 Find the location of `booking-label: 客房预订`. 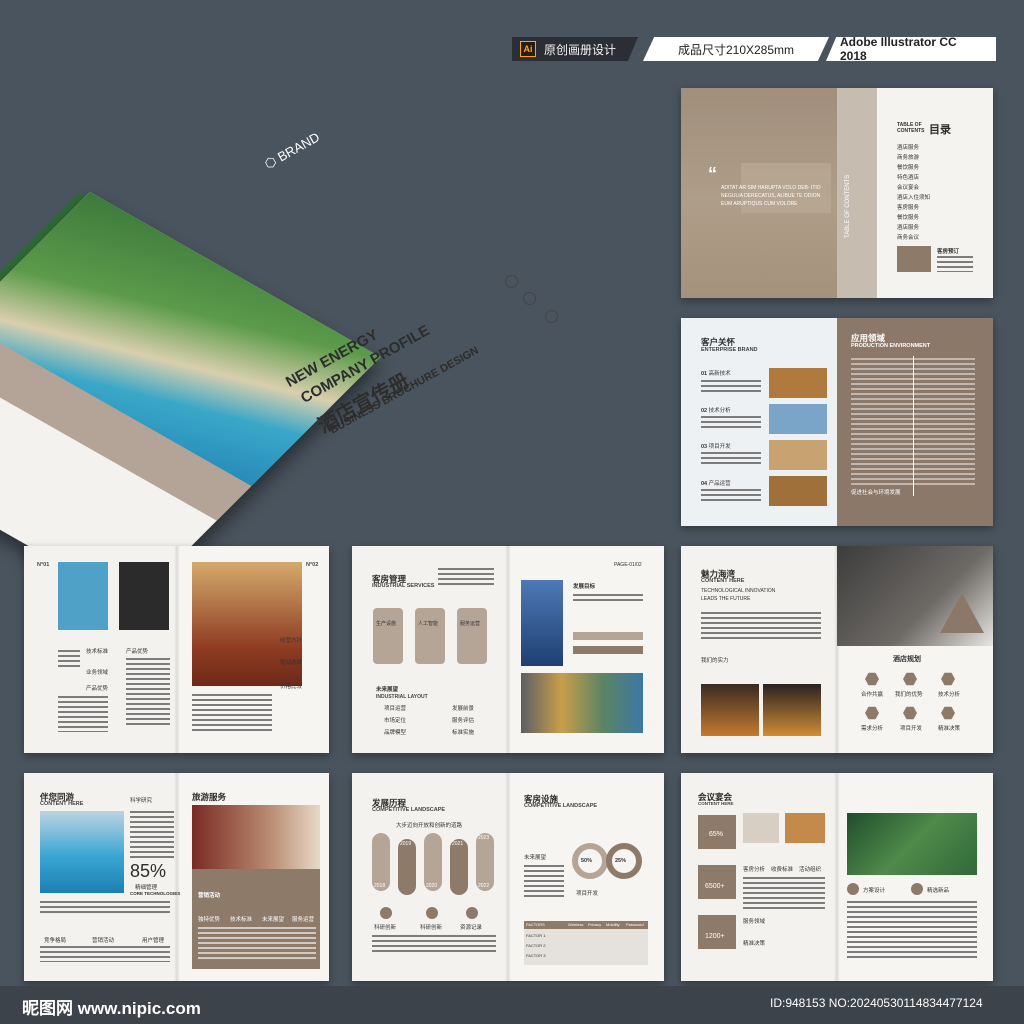

booking-label: 客房预订 is located at coordinates (948, 252).